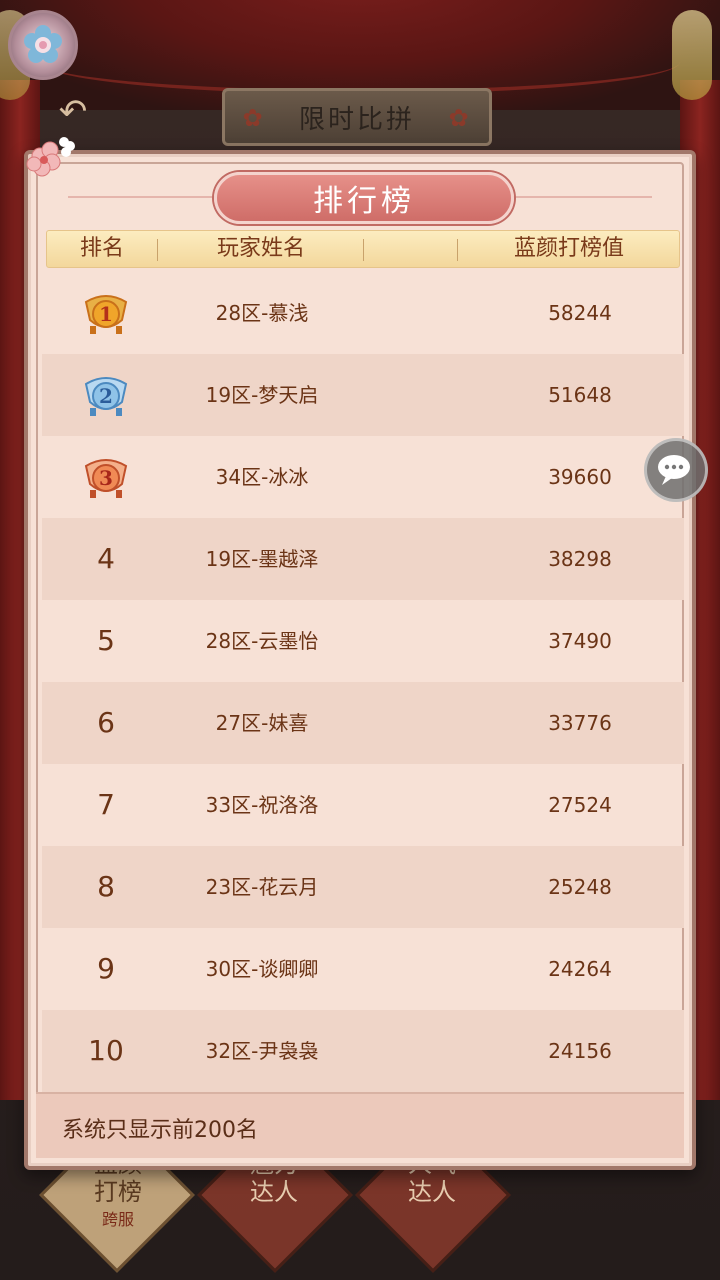 This screenshot has height=1280, width=720. Describe the element at coordinates (363, 887) in the screenshot. I see `ranking-row: 8 23区-花云月 25248` at that location.